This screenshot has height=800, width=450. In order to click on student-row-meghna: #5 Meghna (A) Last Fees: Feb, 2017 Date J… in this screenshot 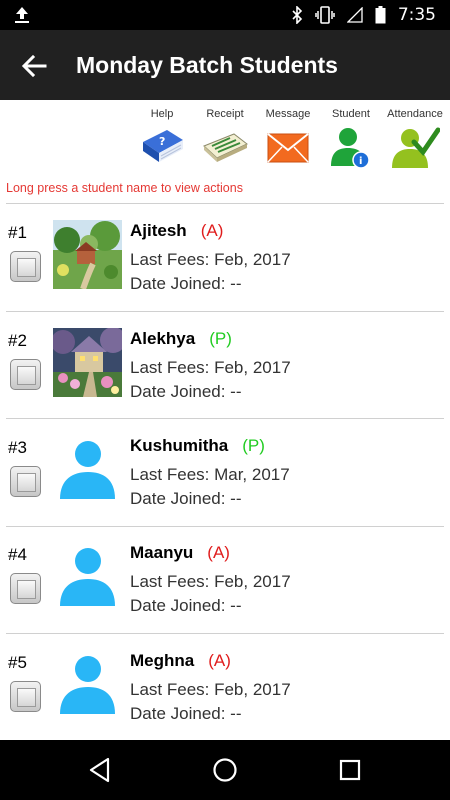, I will do `click(225, 688)`.